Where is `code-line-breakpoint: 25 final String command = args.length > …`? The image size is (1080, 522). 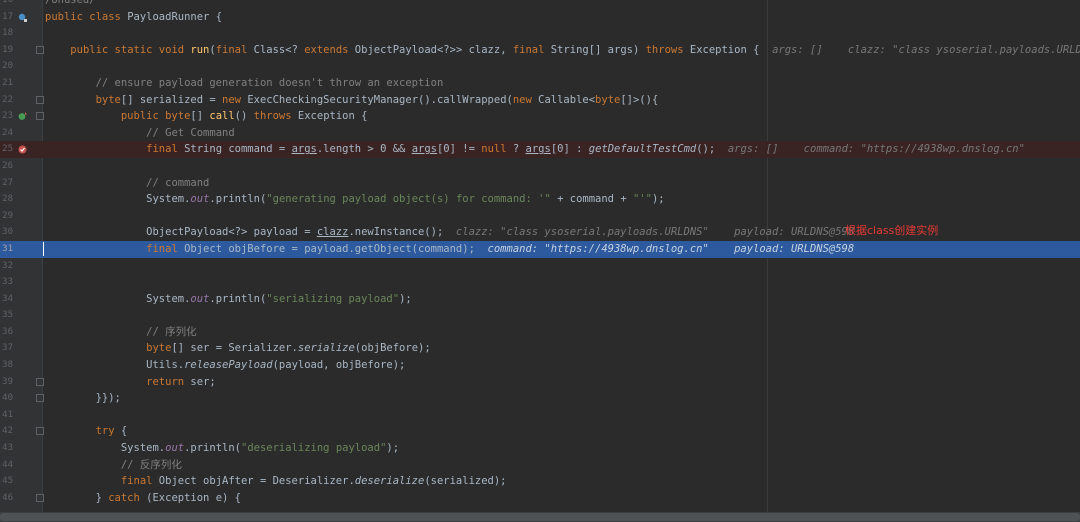 code-line-breakpoint: 25 final String command = args.length > … is located at coordinates (540, 149).